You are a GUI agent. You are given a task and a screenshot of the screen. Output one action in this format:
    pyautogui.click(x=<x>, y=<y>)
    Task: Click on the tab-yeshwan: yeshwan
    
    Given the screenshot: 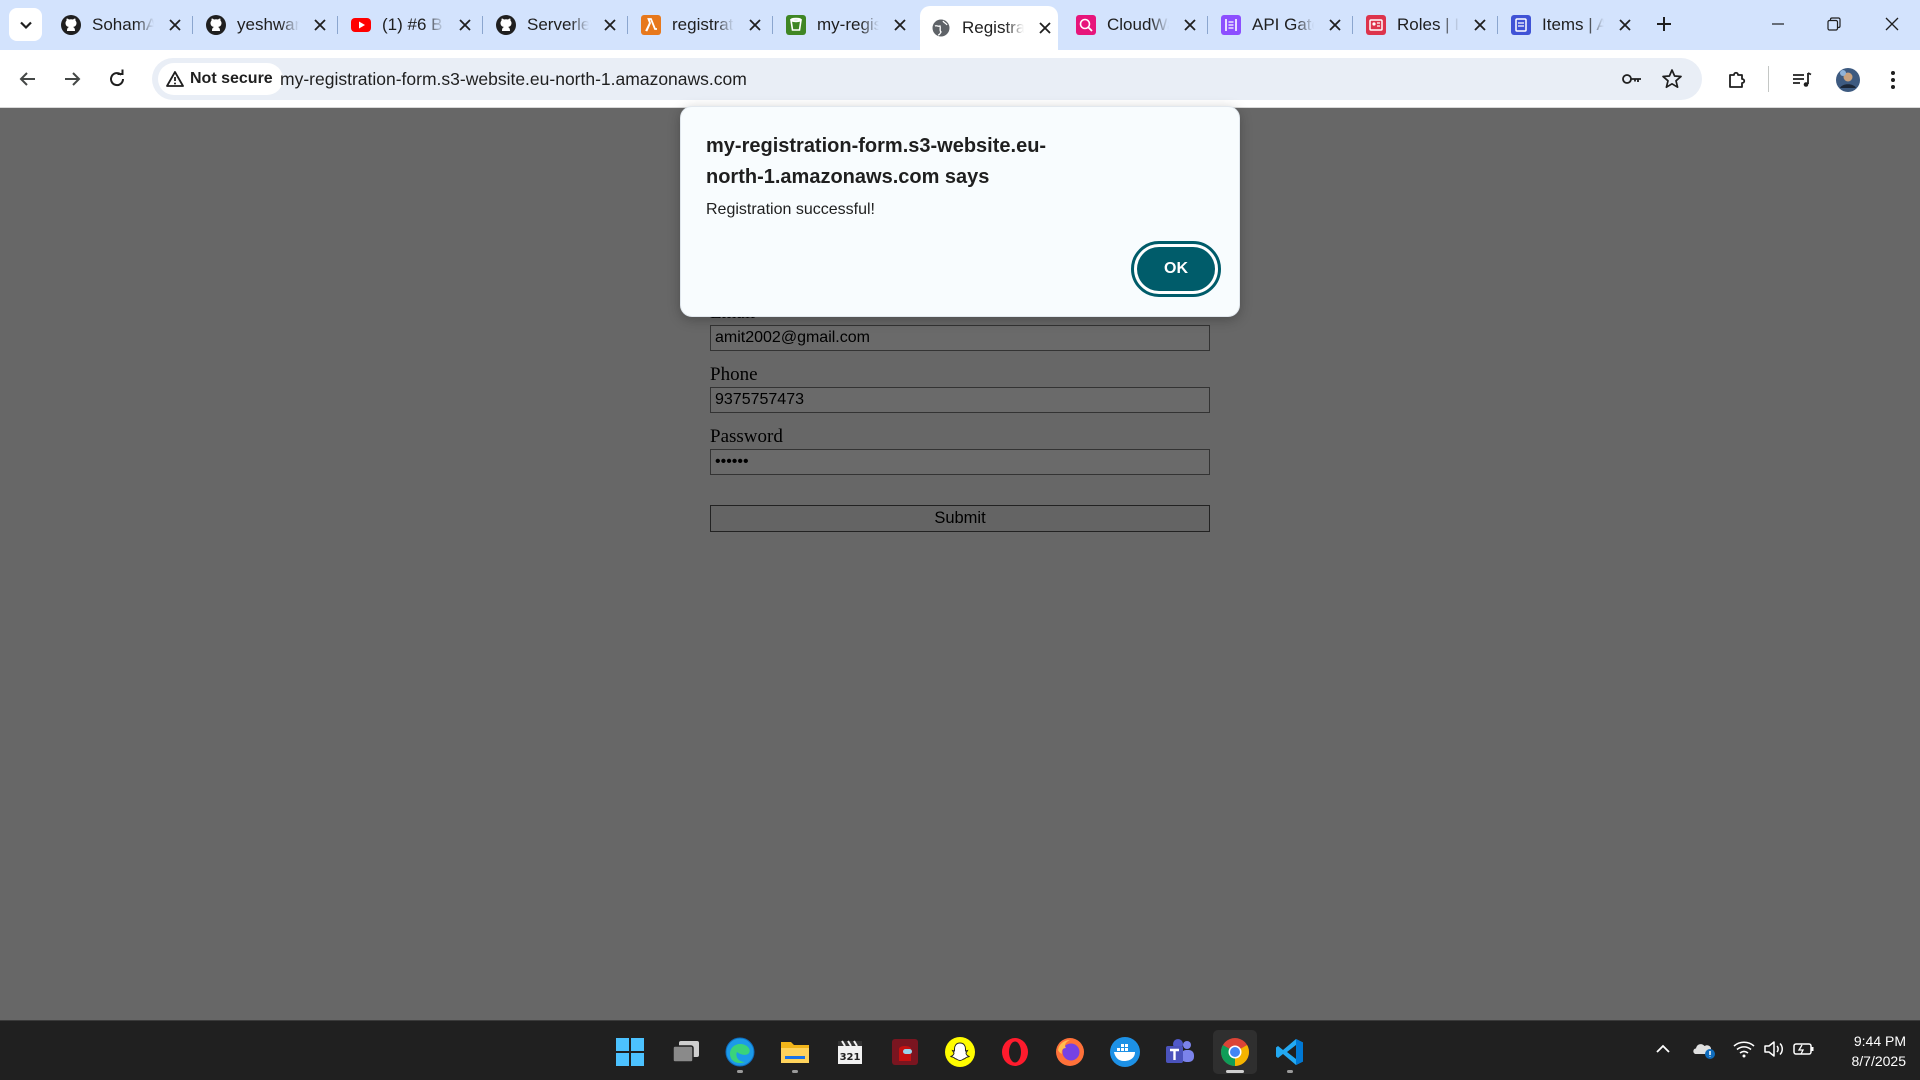 What is the action you would take?
    pyautogui.click(x=263, y=24)
    